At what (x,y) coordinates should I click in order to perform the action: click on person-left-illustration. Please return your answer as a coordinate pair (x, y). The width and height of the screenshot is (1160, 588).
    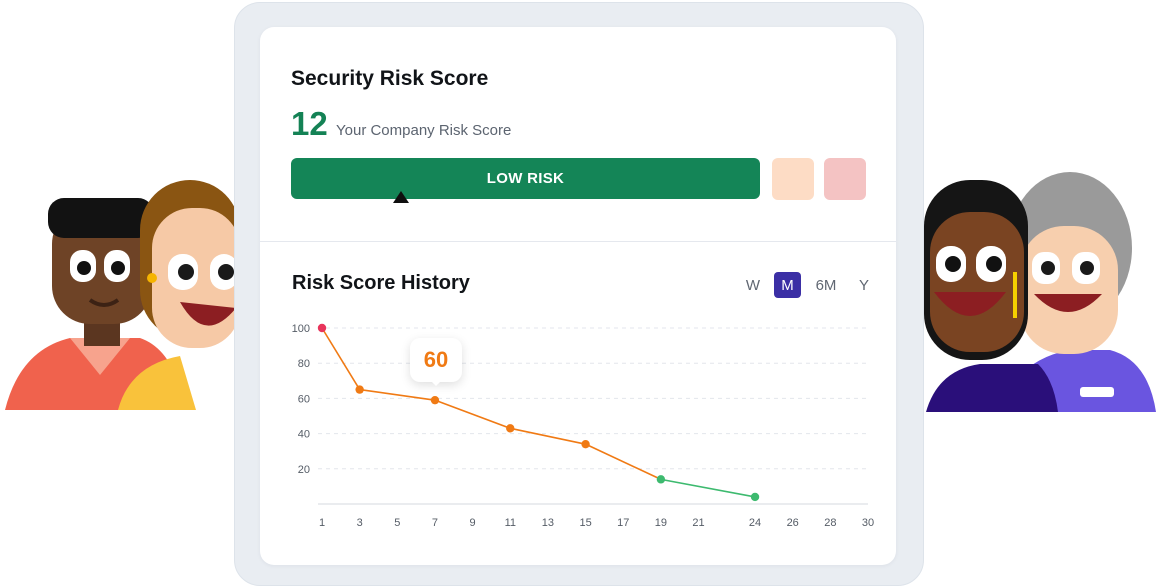
    Looking at the image, I should click on (122, 295).